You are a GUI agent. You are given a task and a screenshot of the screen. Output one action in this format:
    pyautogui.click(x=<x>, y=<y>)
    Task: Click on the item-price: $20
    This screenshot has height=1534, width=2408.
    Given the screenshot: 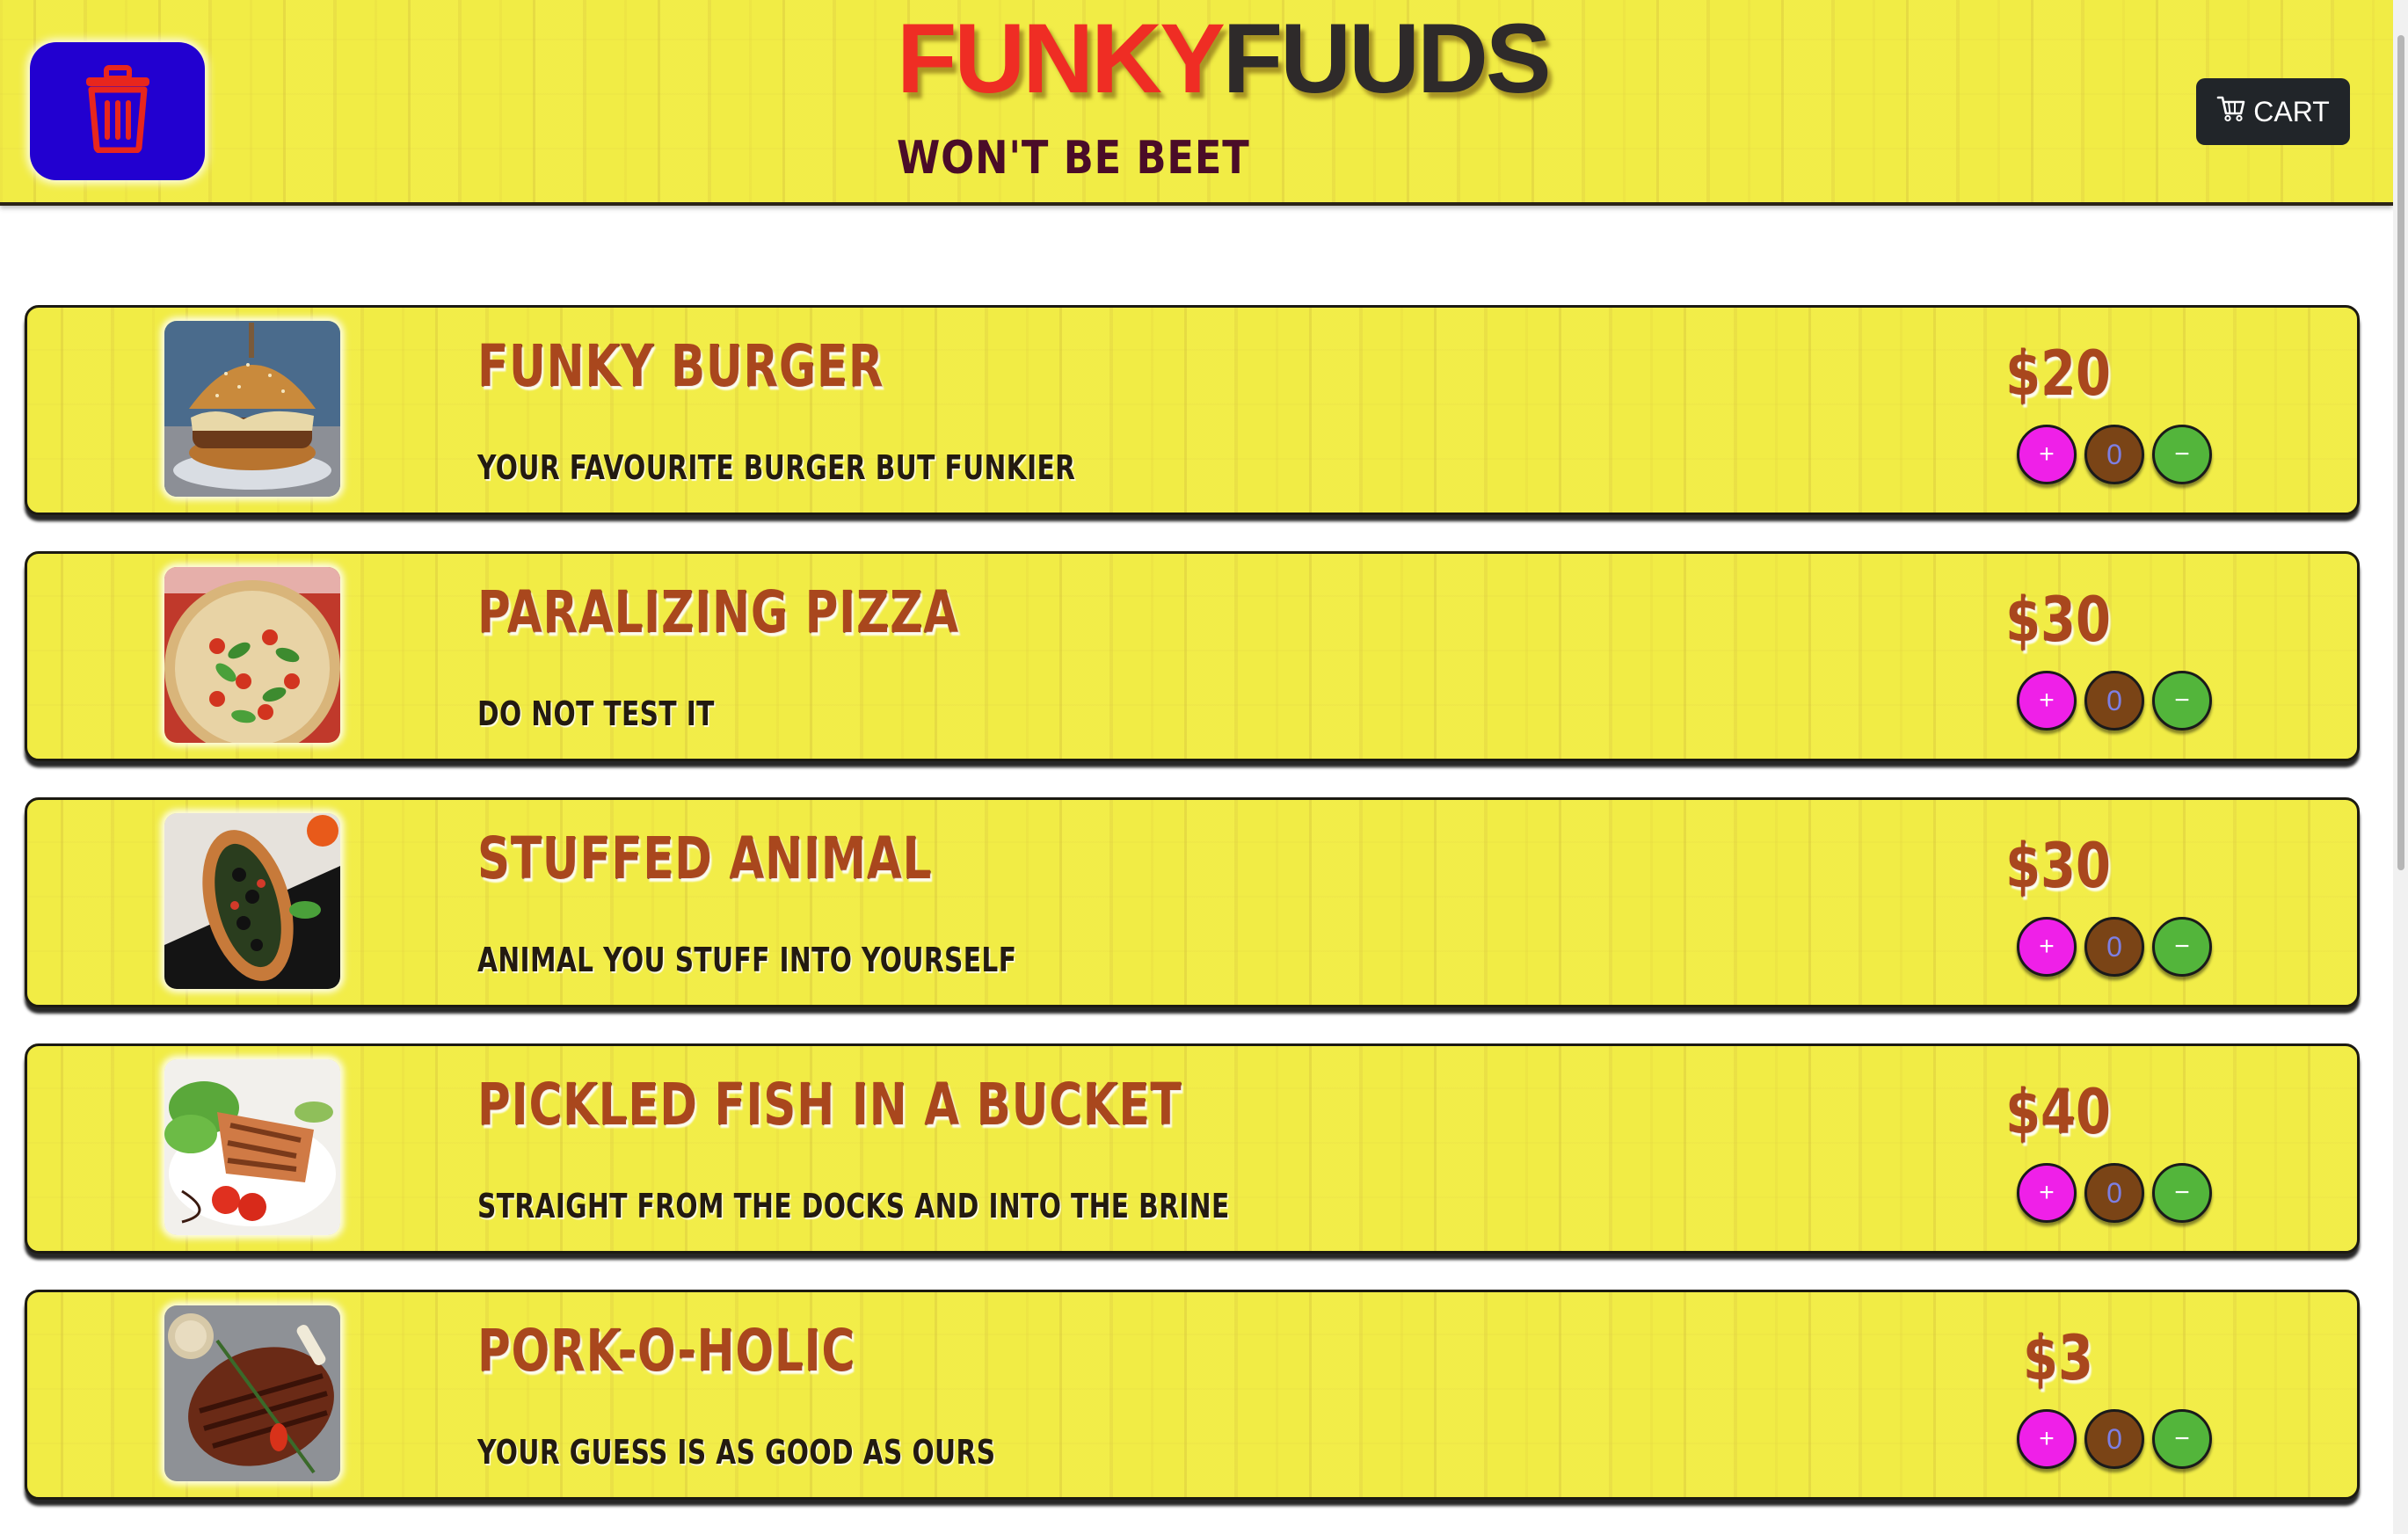 What is the action you would take?
    pyautogui.click(x=2058, y=374)
    